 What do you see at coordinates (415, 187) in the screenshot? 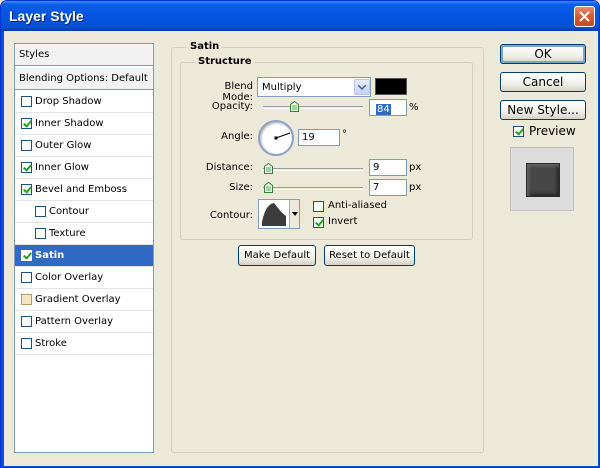
I see `size-unit: px` at bounding box center [415, 187].